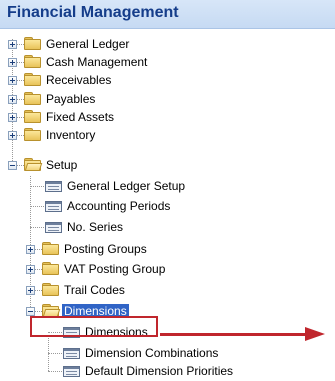 Image resolution: width=335 pixels, height=381 pixels. I want to click on tree-item-general-ledger: General Ledger, so click(167, 44).